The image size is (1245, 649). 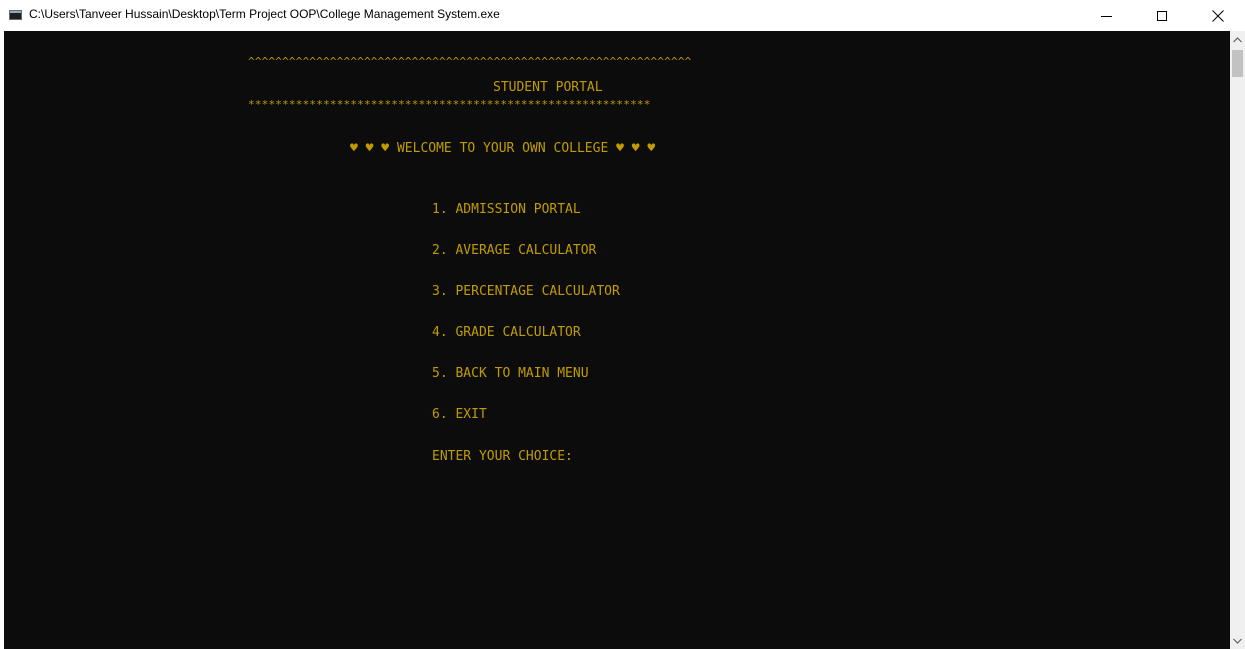 I want to click on welcome-message: ♥ ♥ ♥ WELCOME TO YOUR OWN COLLEGE ♥ ♥ ♥, so click(x=503, y=148).